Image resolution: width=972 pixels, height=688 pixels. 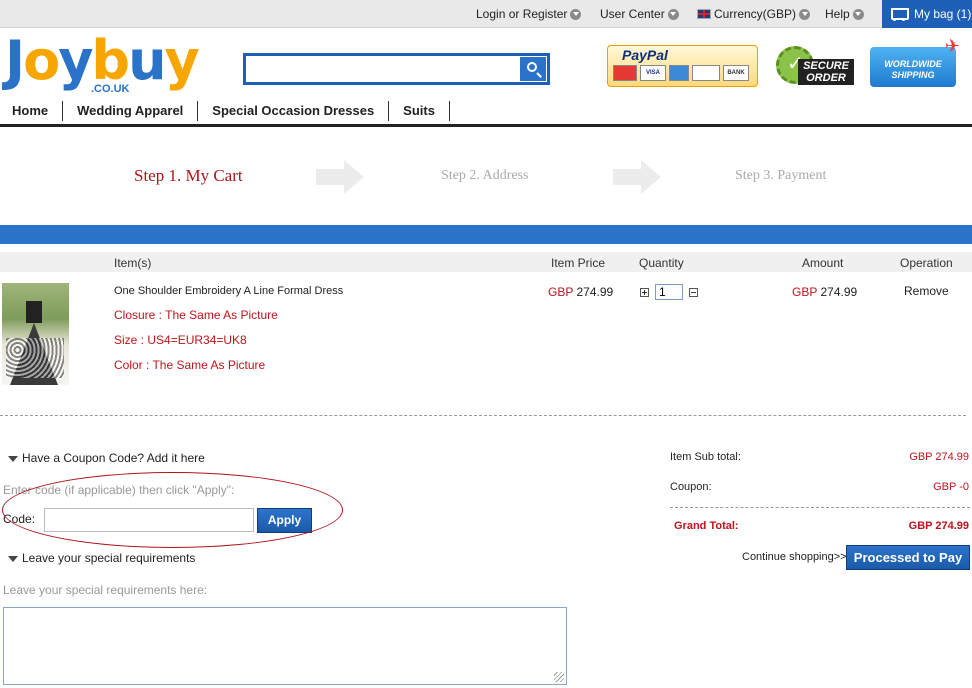 What do you see at coordinates (131, 111) in the screenshot?
I see `nav-item-wedding-apparel: Wedding Apparel` at bounding box center [131, 111].